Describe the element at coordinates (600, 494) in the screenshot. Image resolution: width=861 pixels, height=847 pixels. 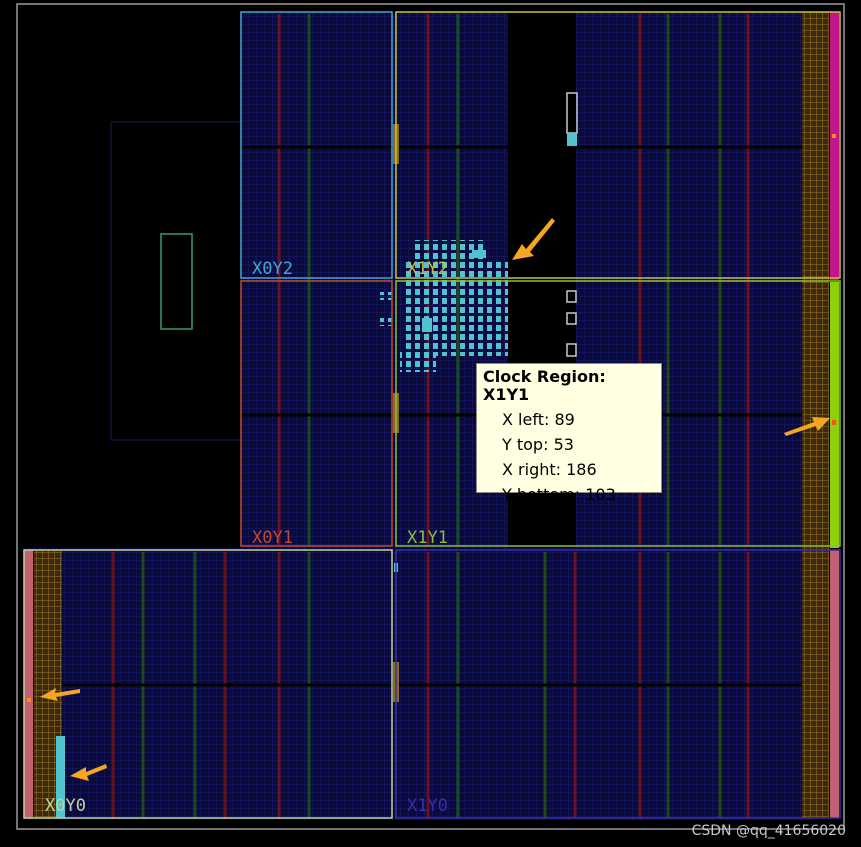
I see `tooltip-y-bottom-value: 103` at that location.